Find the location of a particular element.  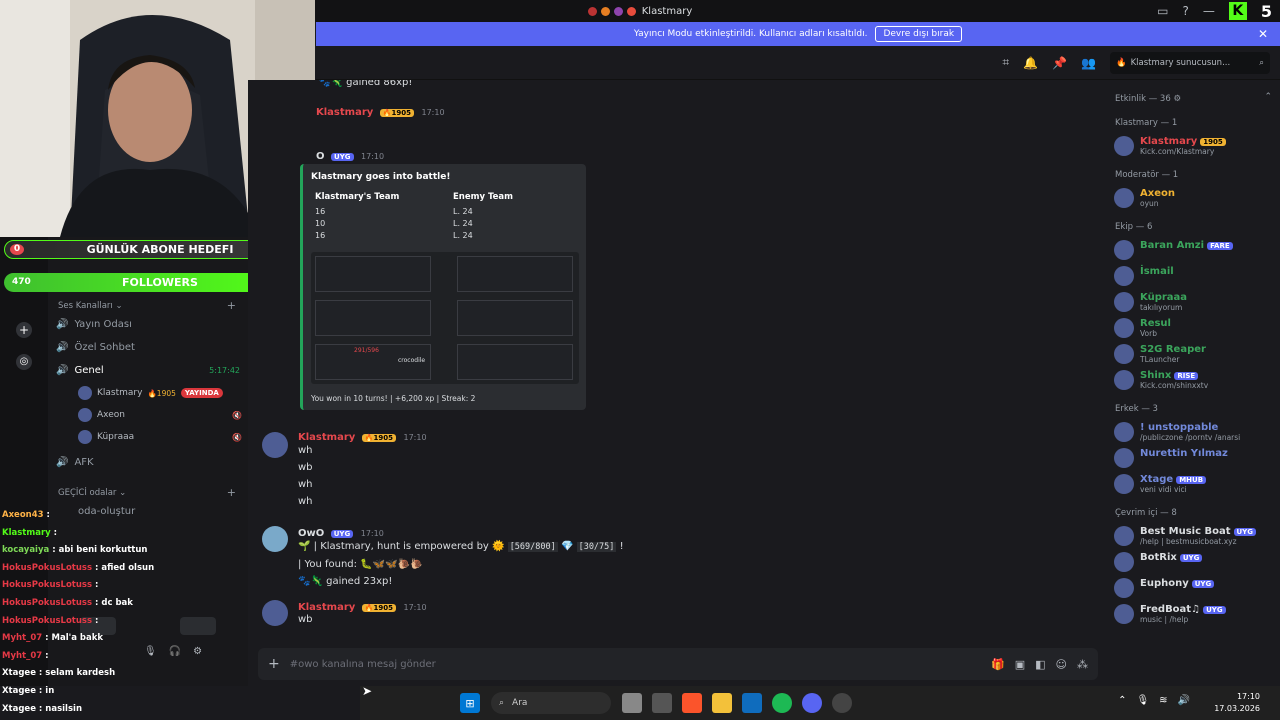

brave-icon is located at coordinates (692, 703).